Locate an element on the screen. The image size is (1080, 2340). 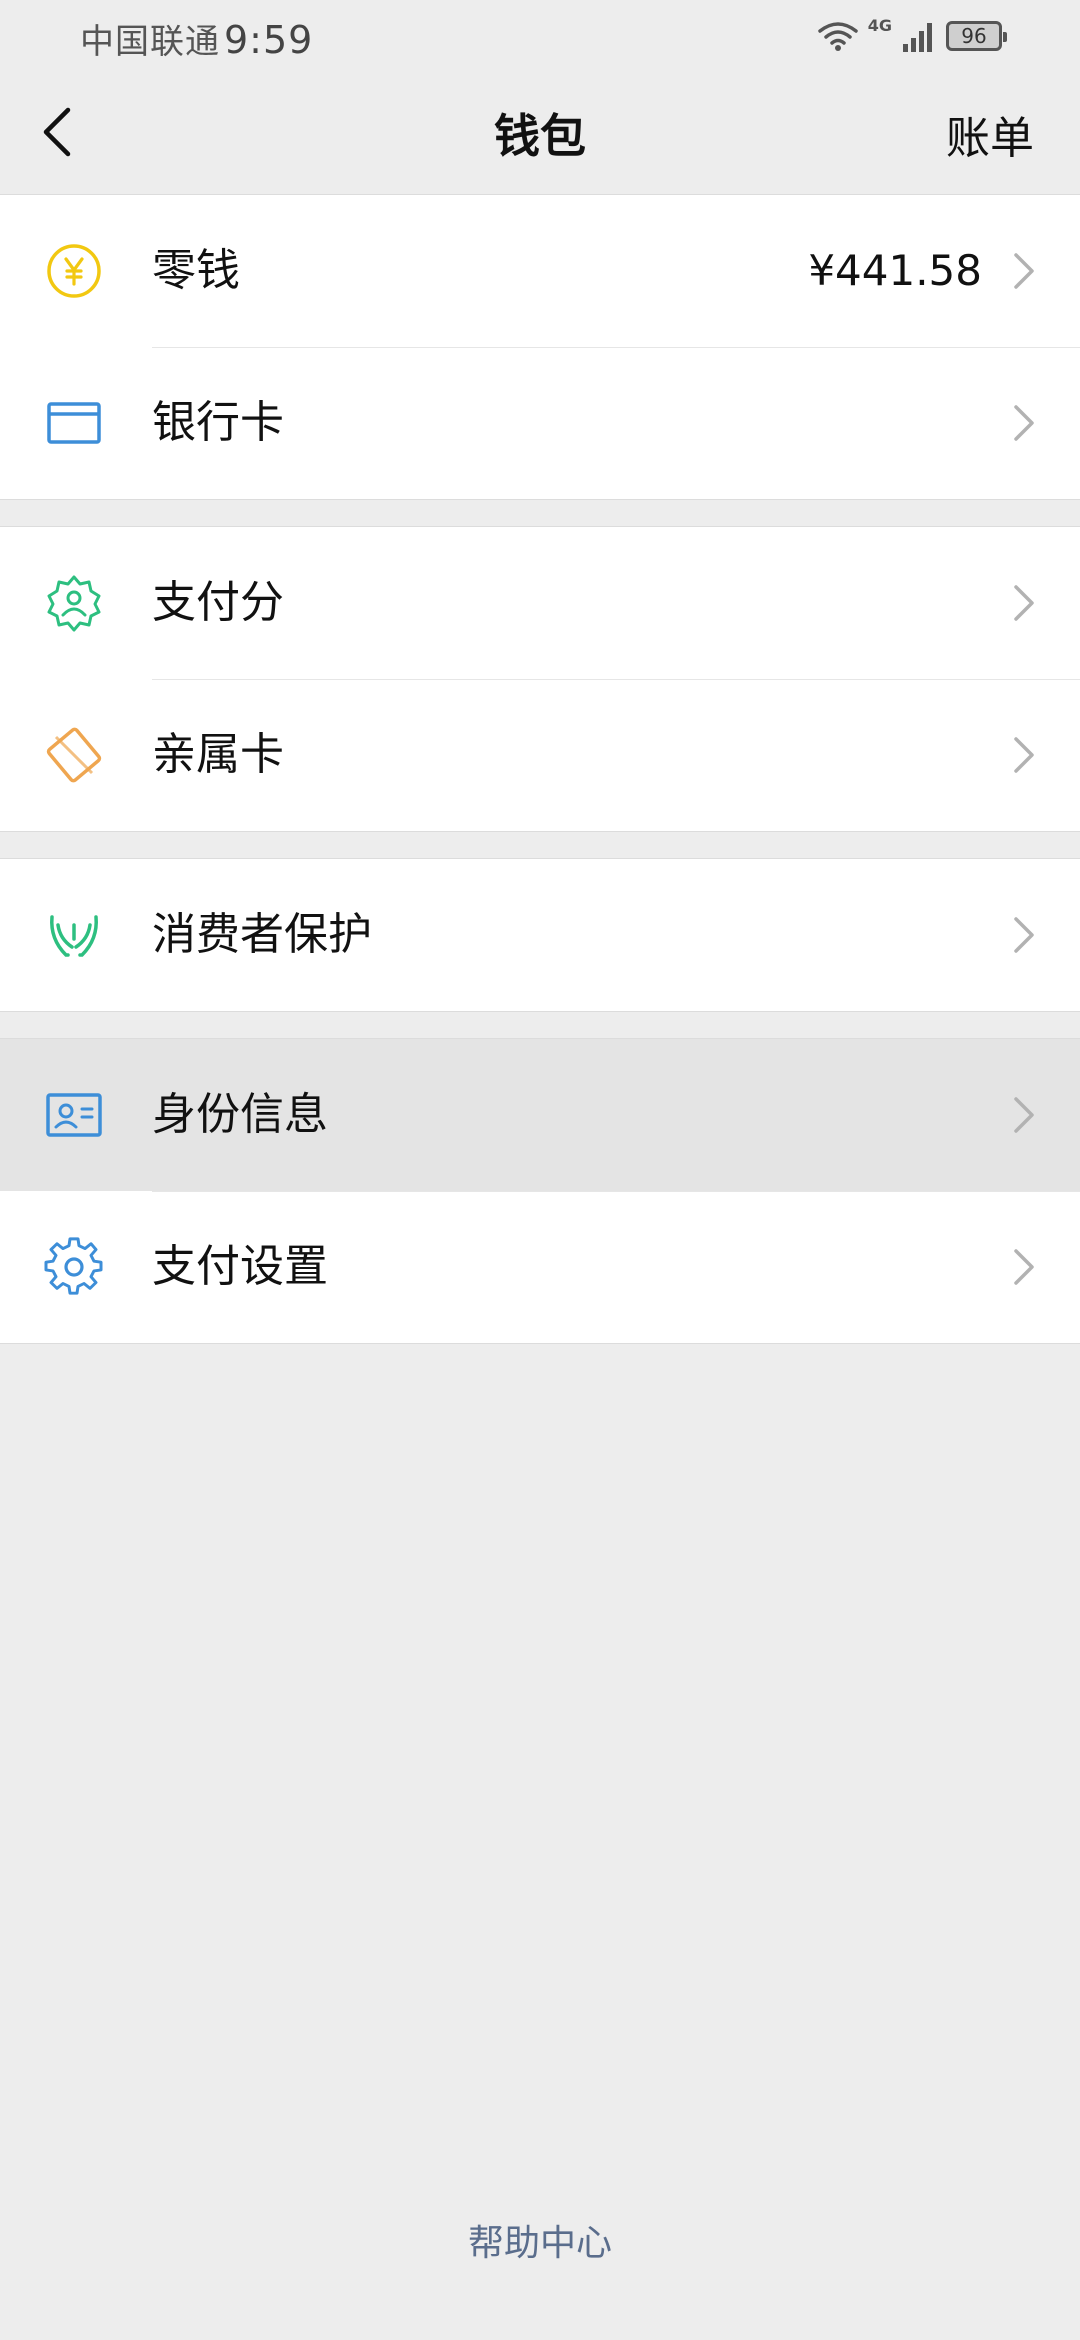
battery-level: 96 is located at coordinates (974, 36).